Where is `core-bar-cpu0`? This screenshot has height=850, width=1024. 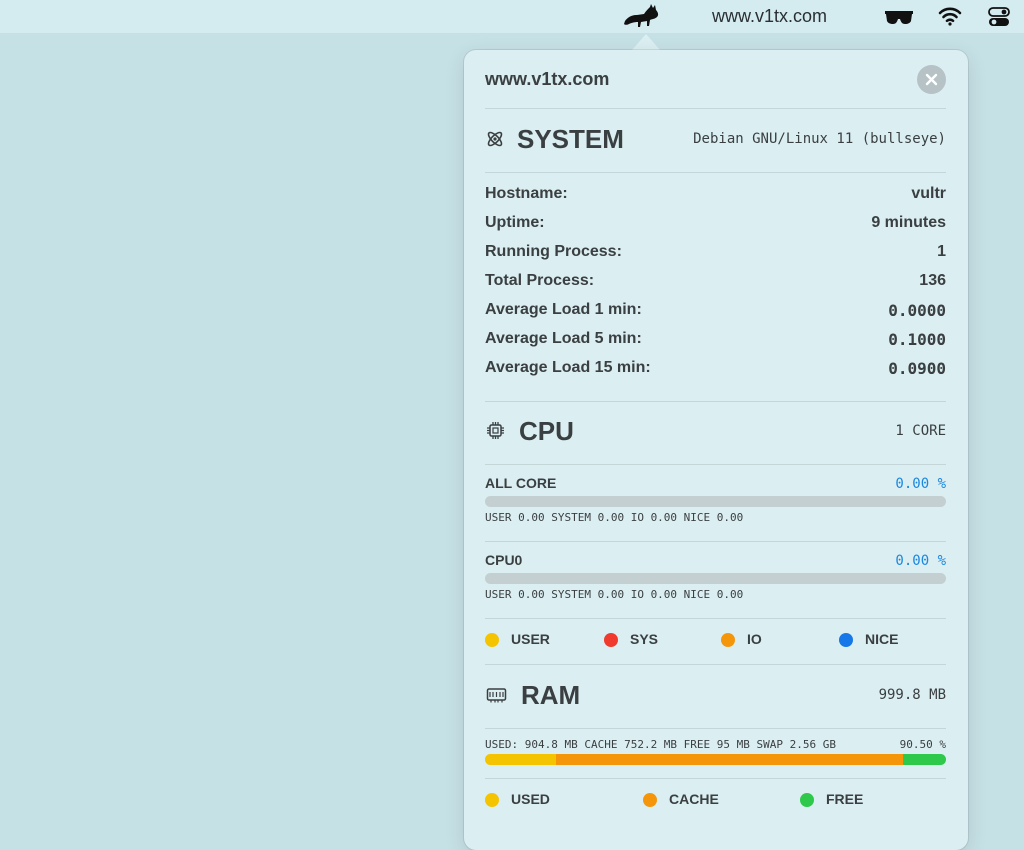
core-bar-cpu0 is located at coordinates (715, 578).